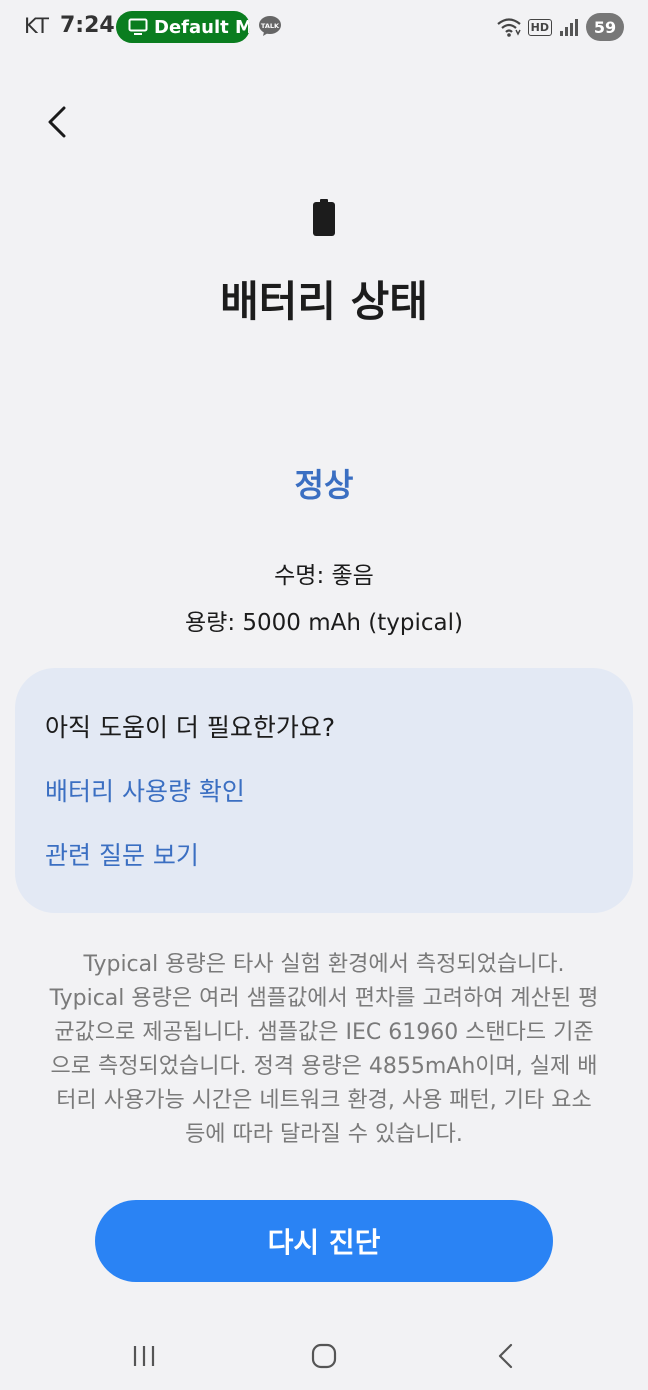 The width and height of the screenshot is (648, 1390). Describe the element at coordinates (122, 854) in the screenshot. I see `related-questions-link: 관련 질문 보기` at that location.